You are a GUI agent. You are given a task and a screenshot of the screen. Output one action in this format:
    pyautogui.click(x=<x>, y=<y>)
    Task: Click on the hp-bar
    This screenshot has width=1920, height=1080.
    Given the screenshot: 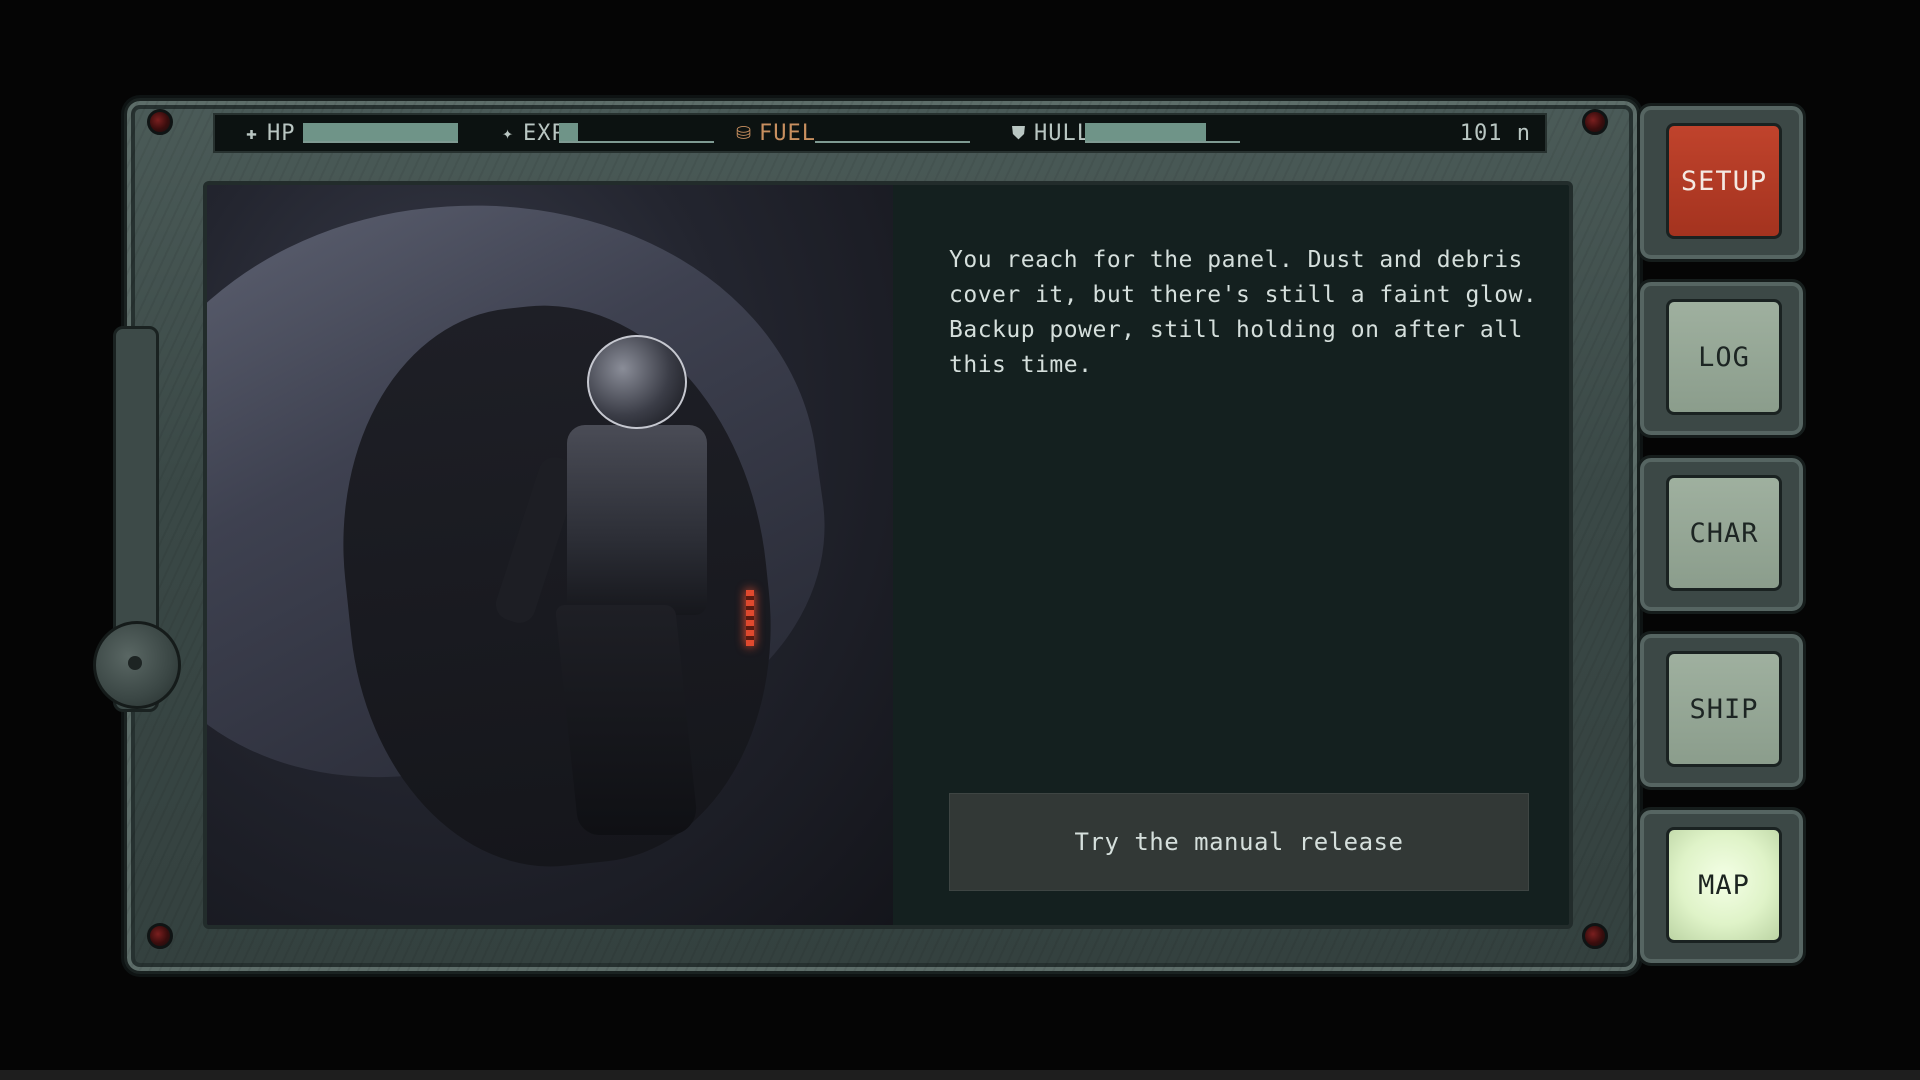 What is the action you would take?
    pyautogui.click(x=380, y=133)
    